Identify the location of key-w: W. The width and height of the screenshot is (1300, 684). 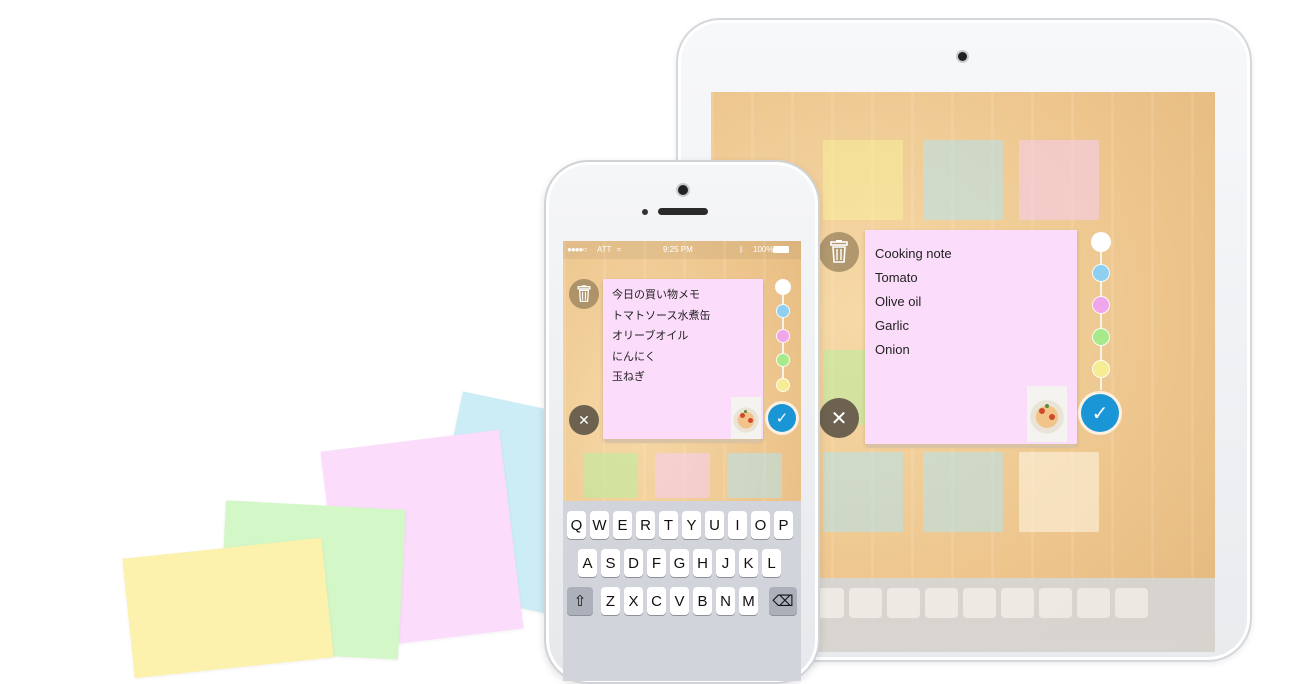
(599, 525).